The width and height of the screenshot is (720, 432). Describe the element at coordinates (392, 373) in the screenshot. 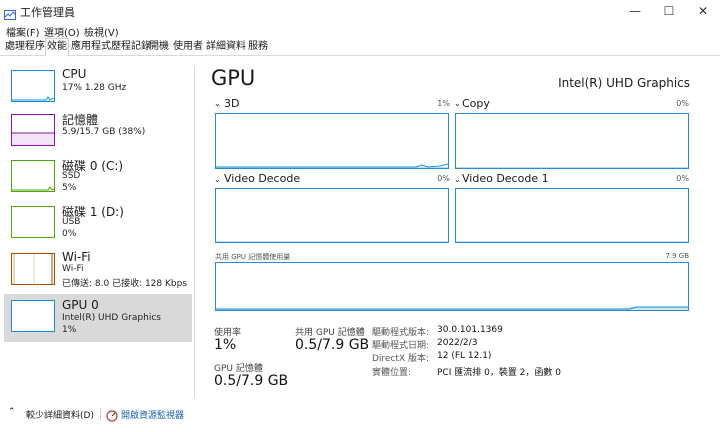

I see `physical-location-key: 實體位置:` at that location.